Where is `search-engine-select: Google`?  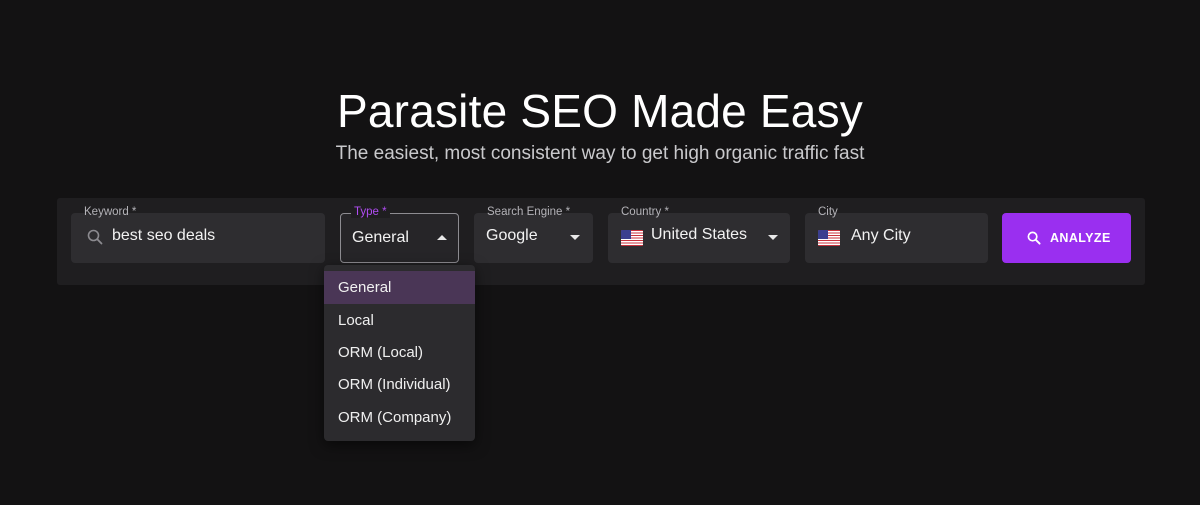 search-engine-select: Google is located at coordinates (533, 238).